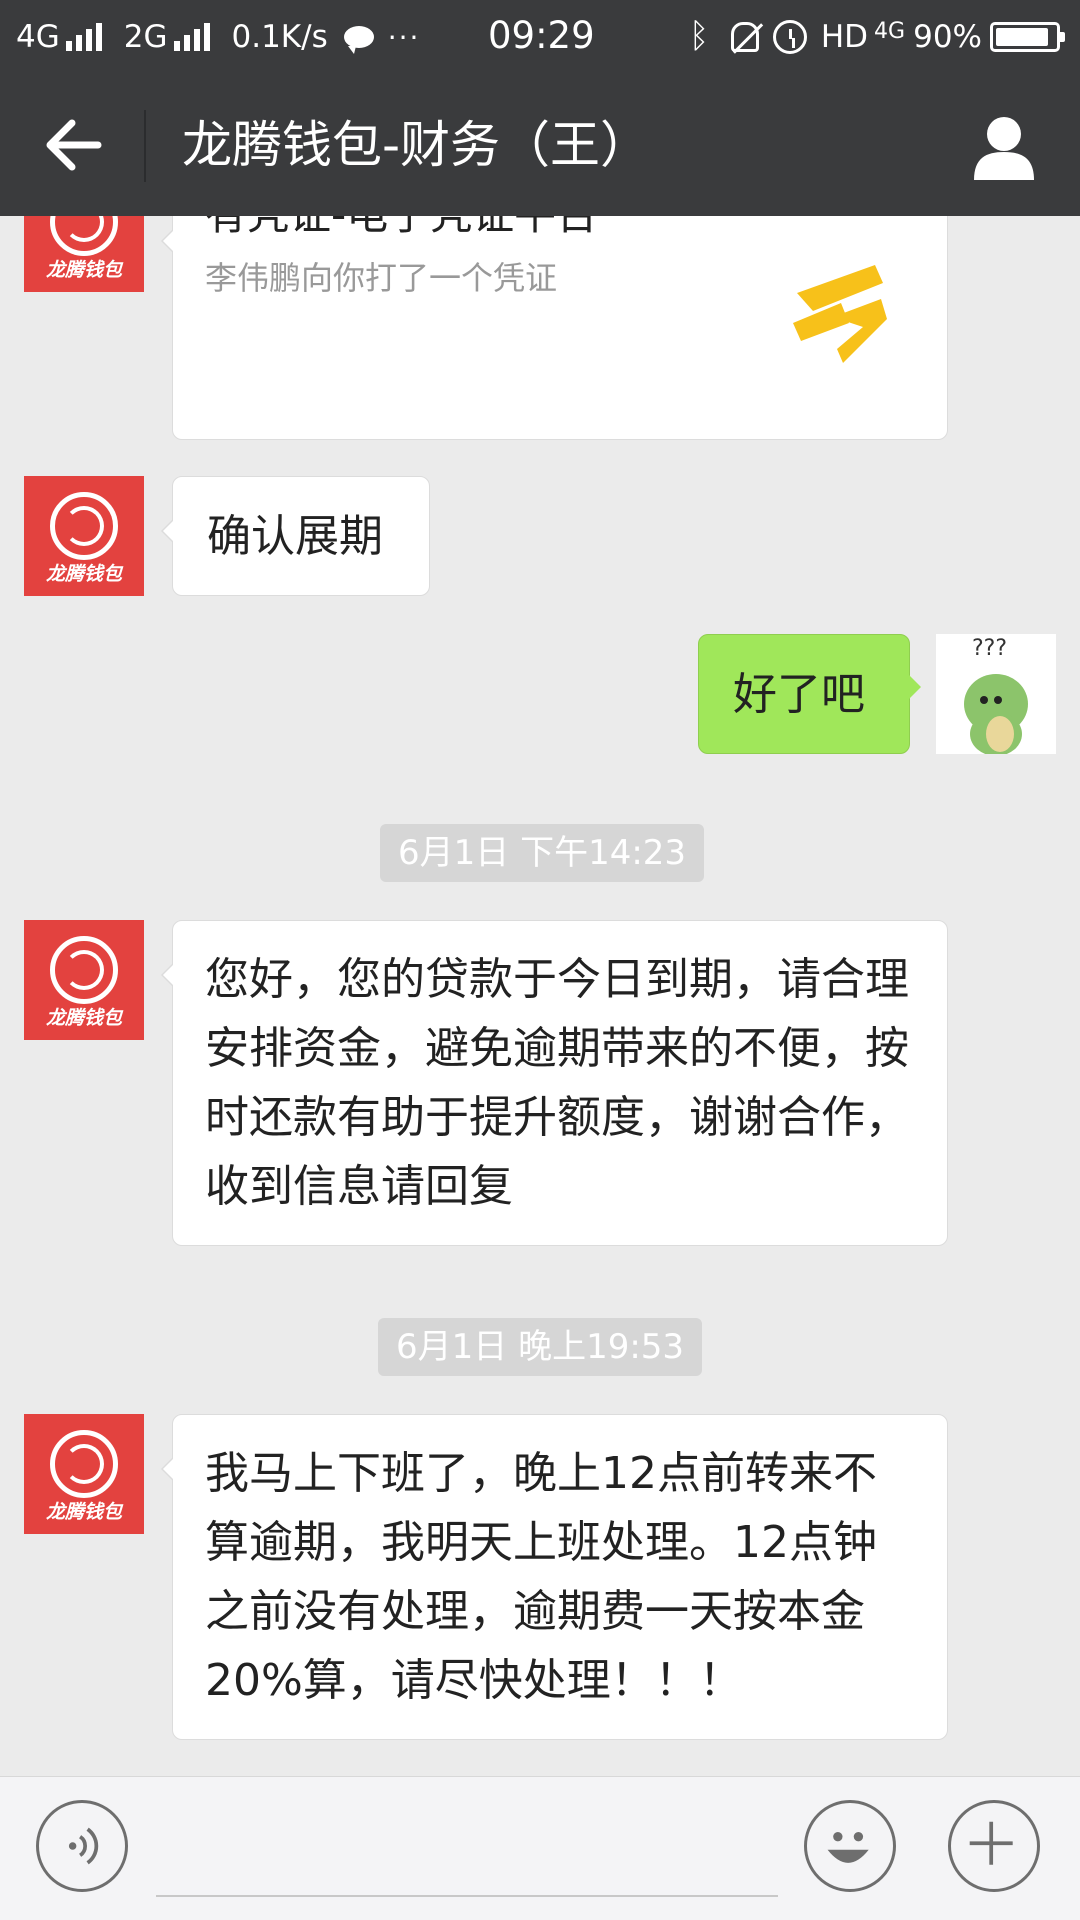 The height and width of the screenshot is (1920, 1080). I want to click on chat-title: 龙腾钱包-财务（王）, so click(416, 145).